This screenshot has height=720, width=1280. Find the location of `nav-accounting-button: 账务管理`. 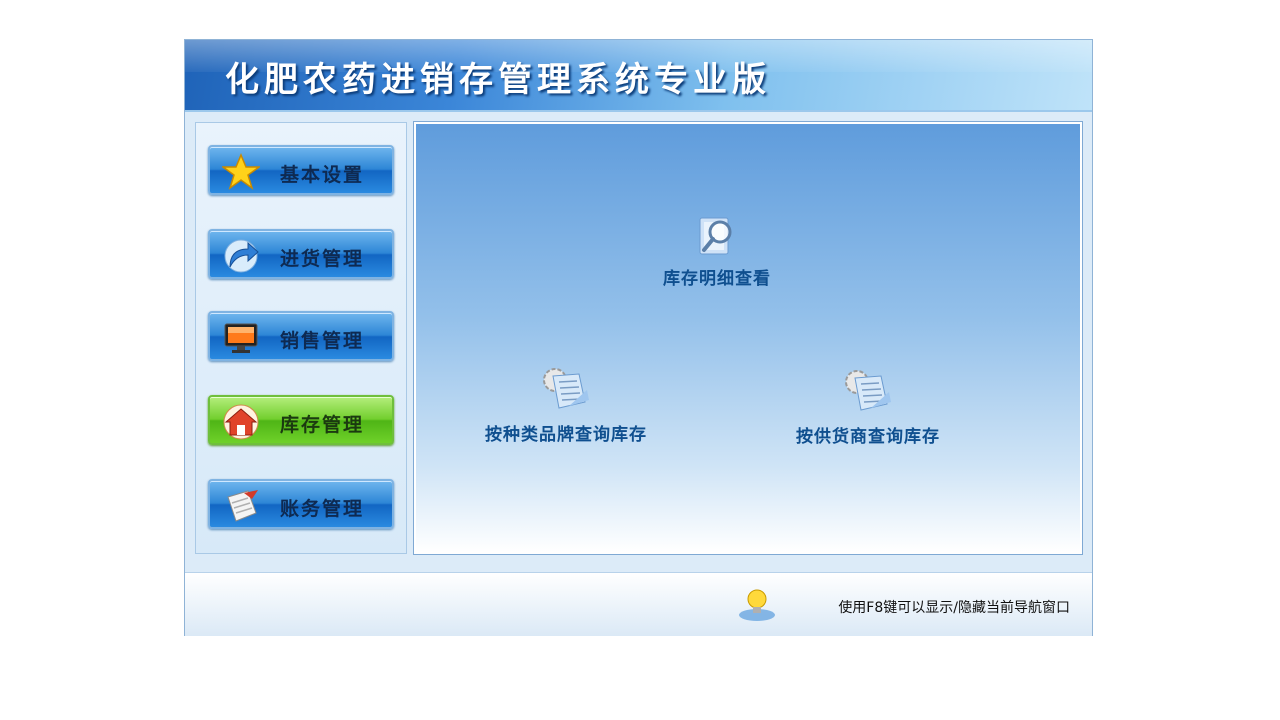

nav-accounting-button: 账务管理 is located at coordinates (301, 504).